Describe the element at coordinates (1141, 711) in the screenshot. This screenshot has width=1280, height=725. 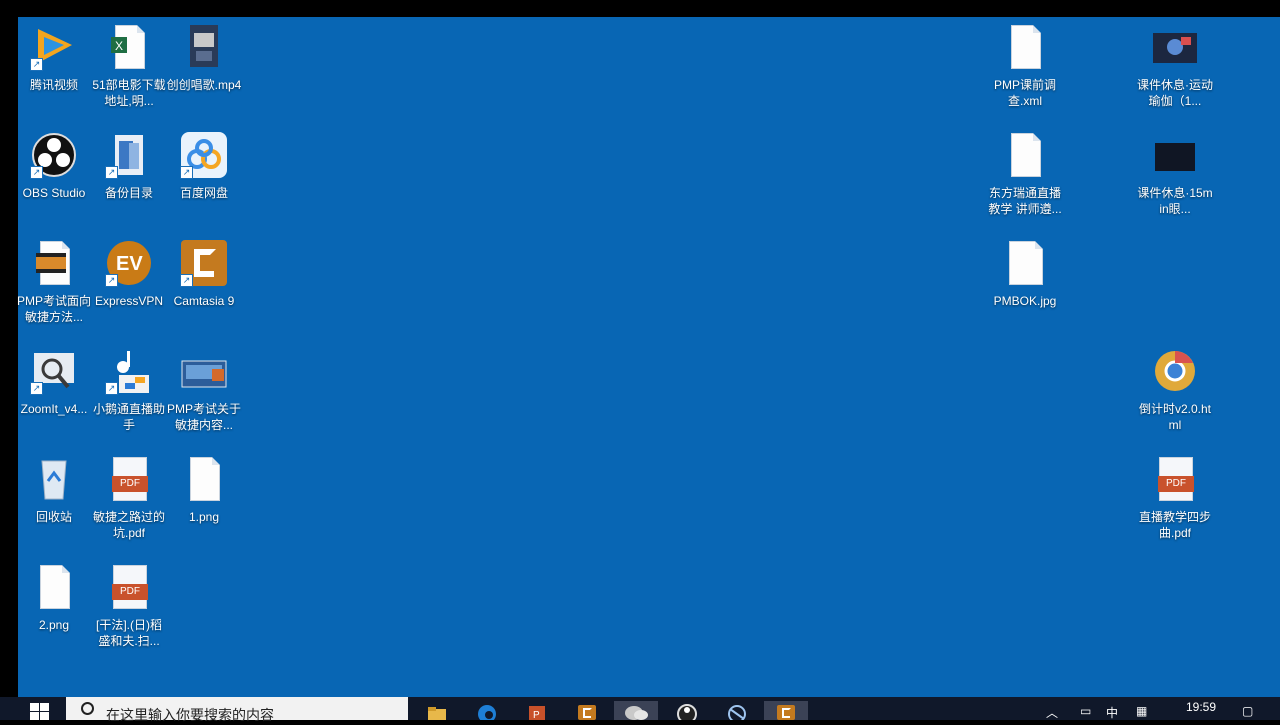
I see `keyboard-icon: ▦` at that location.